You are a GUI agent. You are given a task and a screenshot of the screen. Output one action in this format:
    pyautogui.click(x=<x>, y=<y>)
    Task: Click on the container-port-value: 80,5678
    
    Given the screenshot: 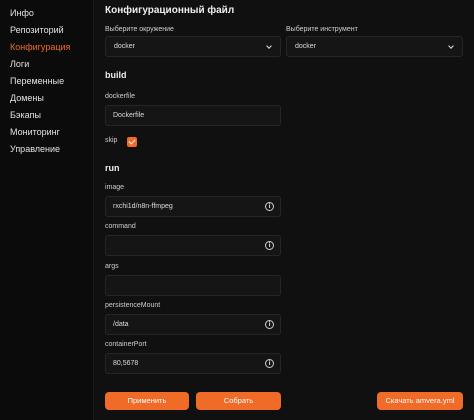 What is the action you would take?
    pyautogui.click(x=126, y=363)
    